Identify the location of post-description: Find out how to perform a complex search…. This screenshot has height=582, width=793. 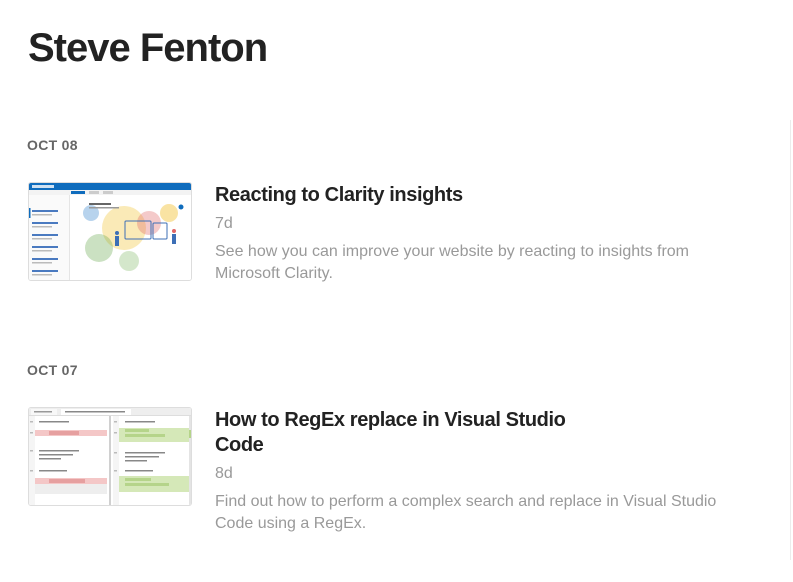
(466, 512).